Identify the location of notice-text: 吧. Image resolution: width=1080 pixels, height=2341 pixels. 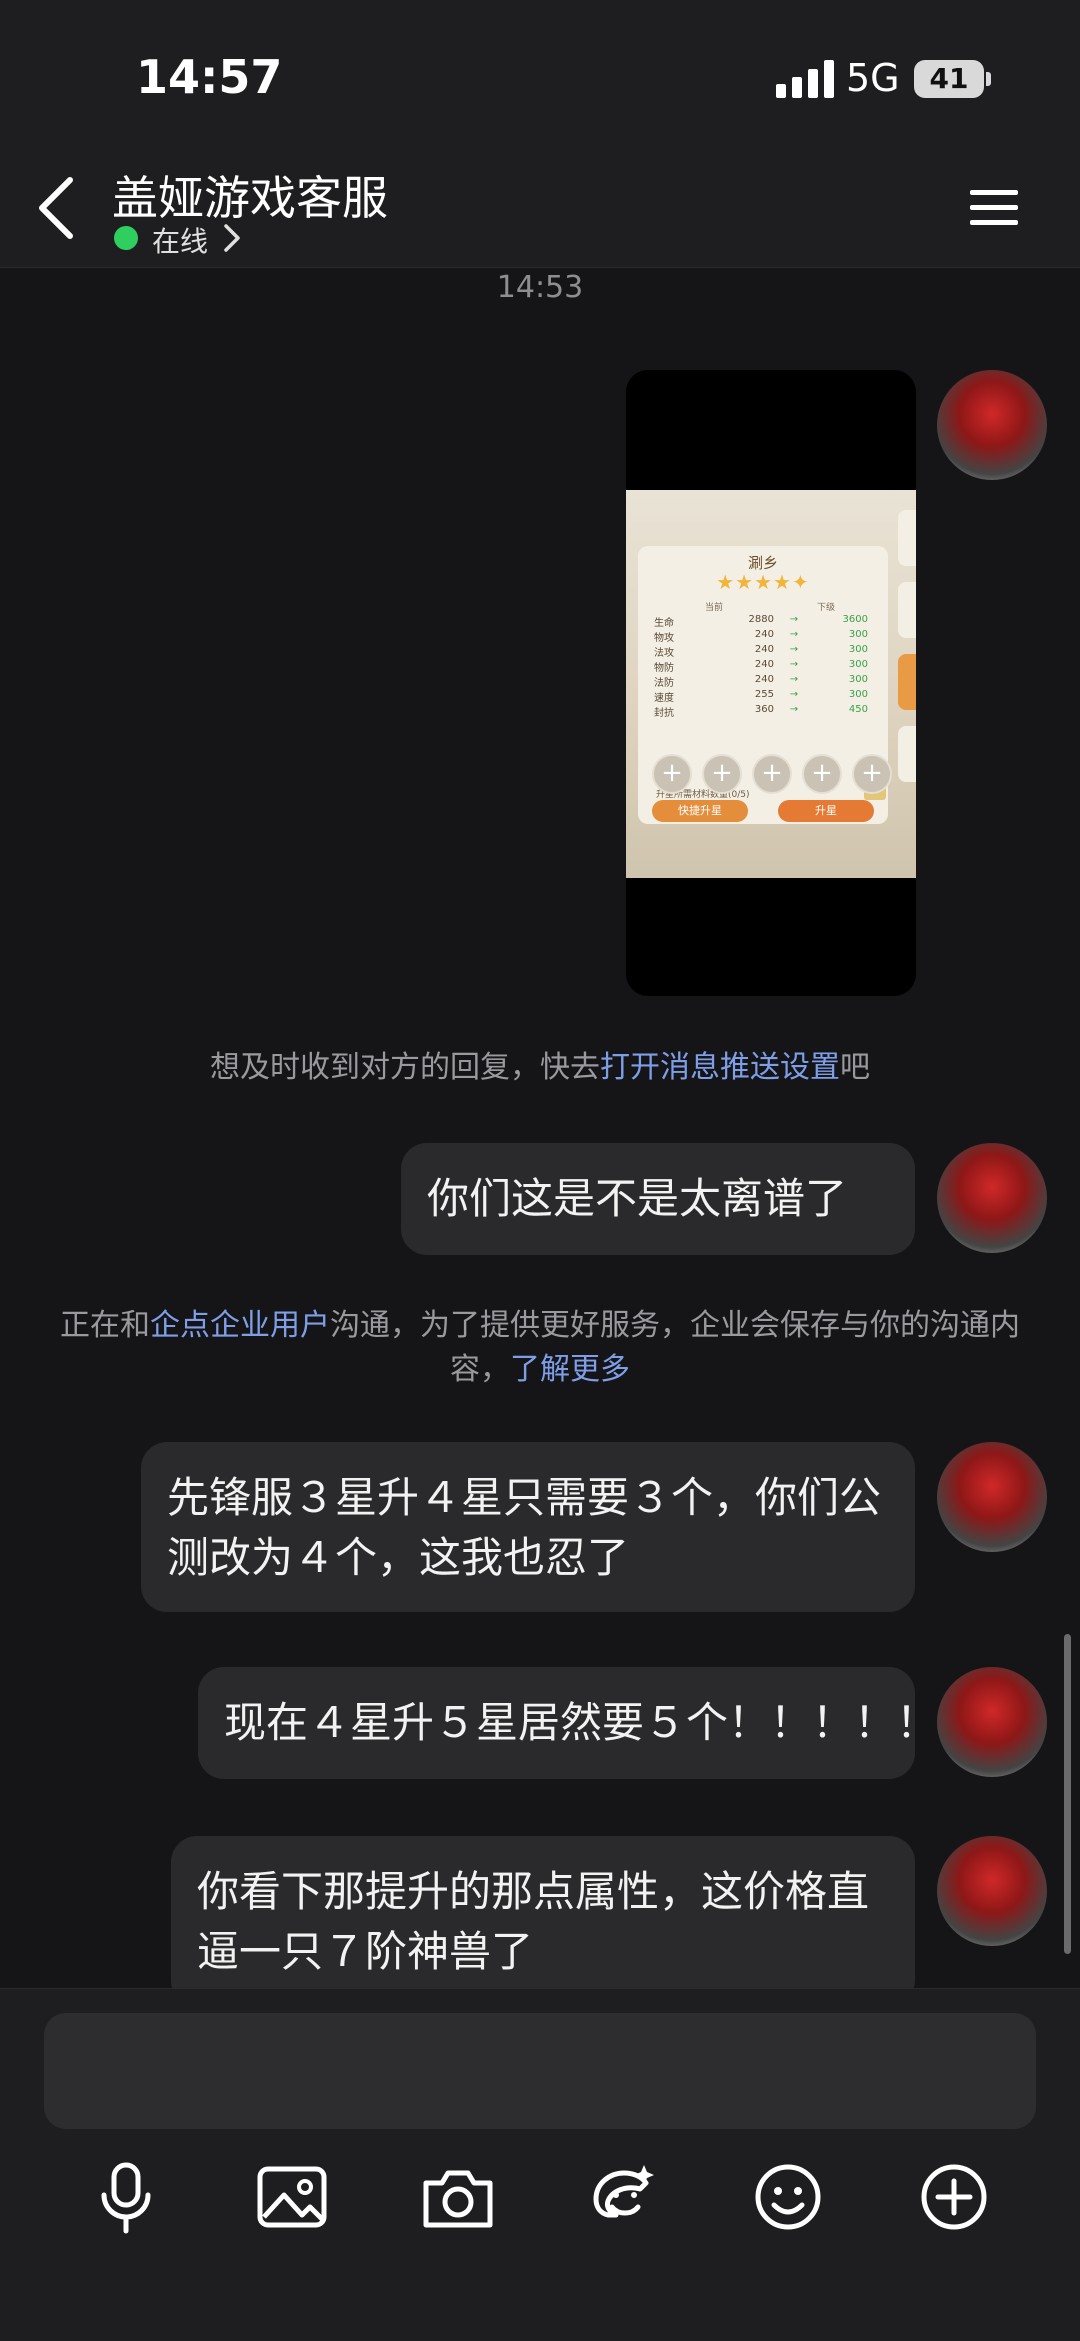
(855, 1067).